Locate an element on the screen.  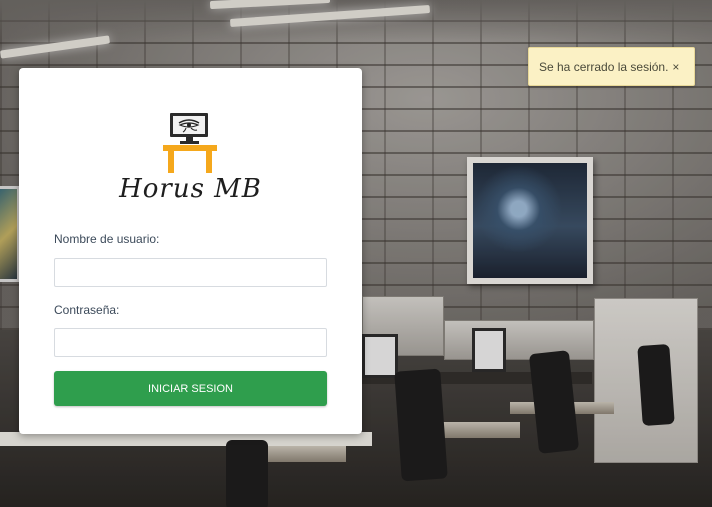
computer-desk-eye-icon is located at coordinates (190, 143).